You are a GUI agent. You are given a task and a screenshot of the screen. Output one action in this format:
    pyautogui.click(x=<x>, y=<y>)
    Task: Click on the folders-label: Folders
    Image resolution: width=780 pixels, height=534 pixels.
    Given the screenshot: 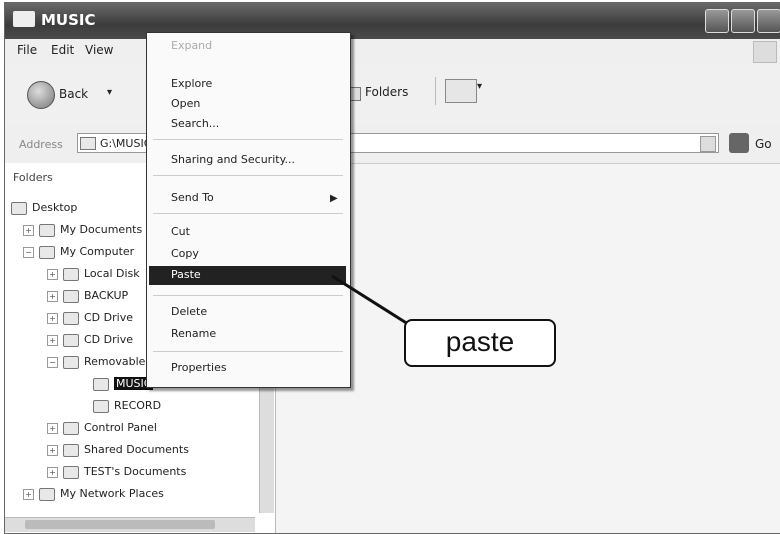 What is the action you would take?
    pyautogui.click(x=387, y=92)
    